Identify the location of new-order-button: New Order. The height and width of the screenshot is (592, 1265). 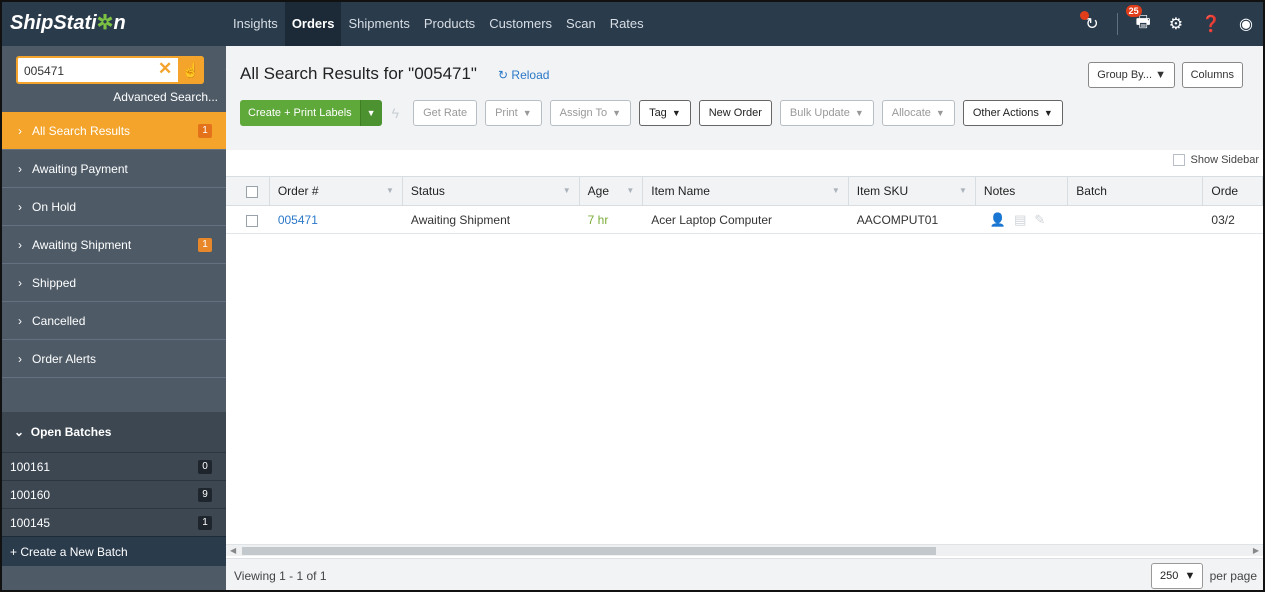
(735, 113).